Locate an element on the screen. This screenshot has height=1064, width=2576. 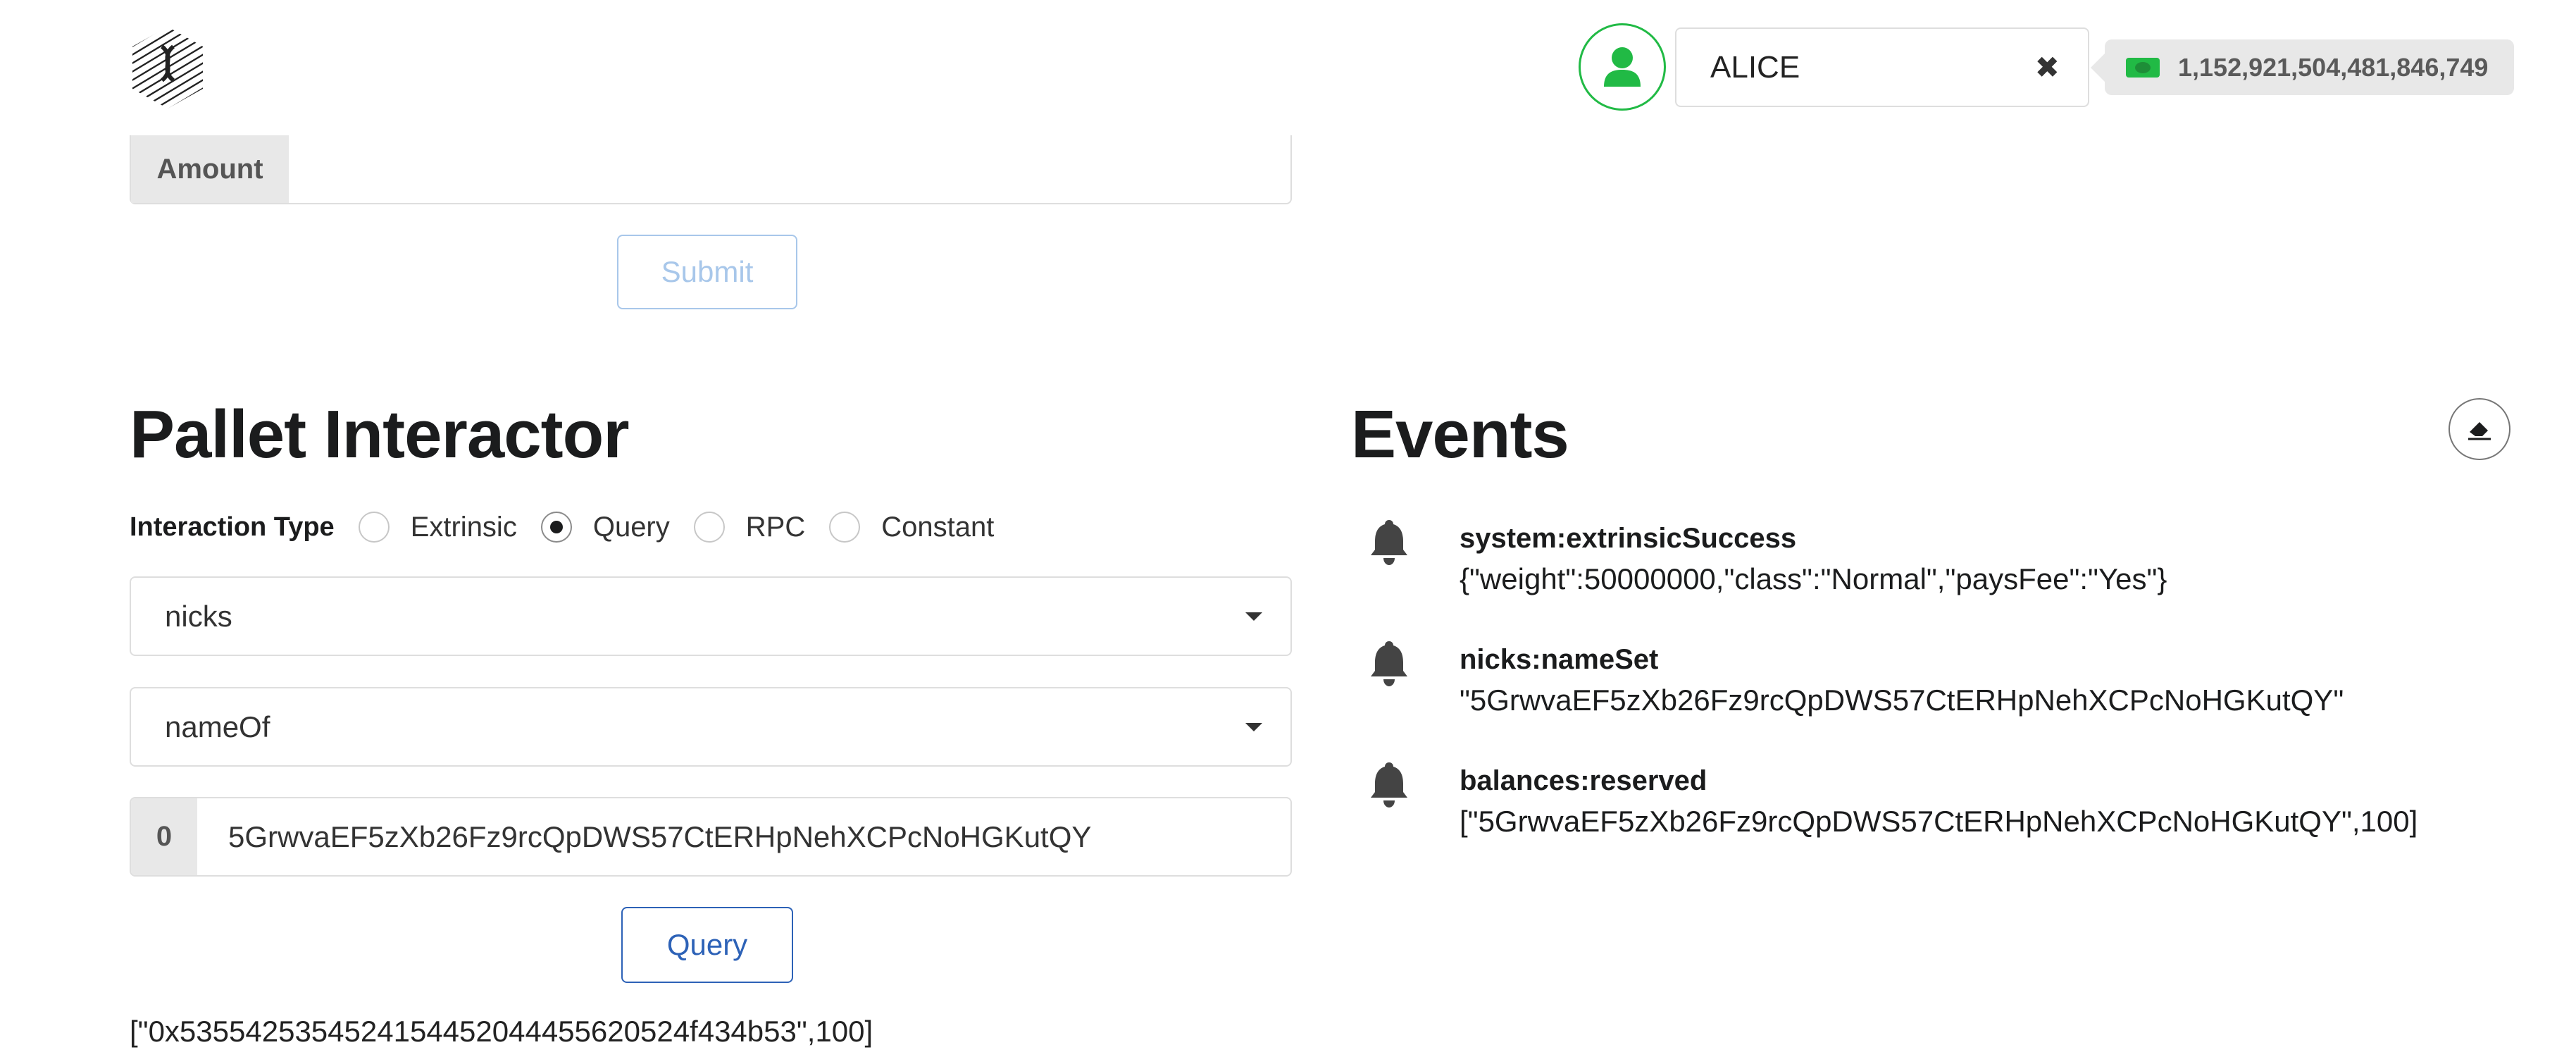
amount-field: Amount is located at coordinates (711, 170).